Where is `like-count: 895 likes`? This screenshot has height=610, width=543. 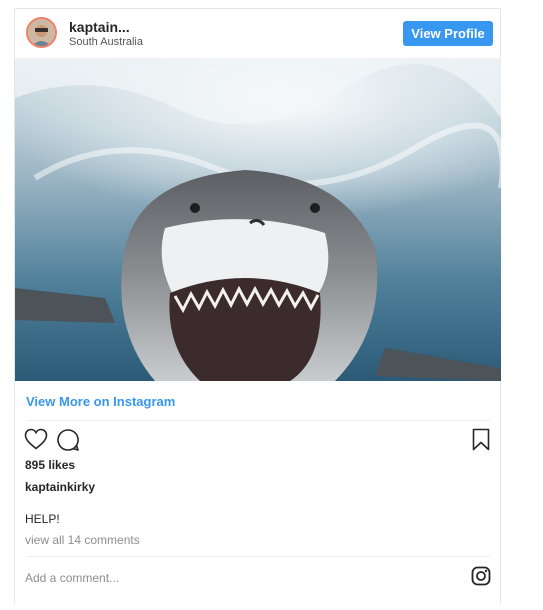
like-count: 895 likes is located at coordinates (50, 465).